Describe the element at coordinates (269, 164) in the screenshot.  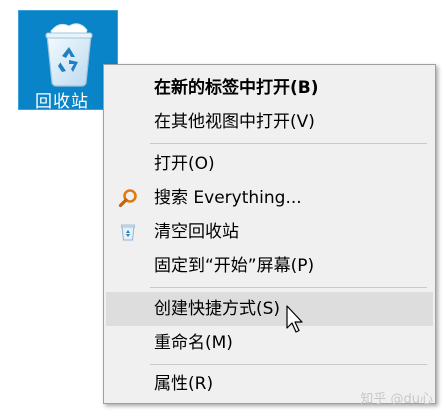
I see `menu-item-open: 打开(O)` at that location.